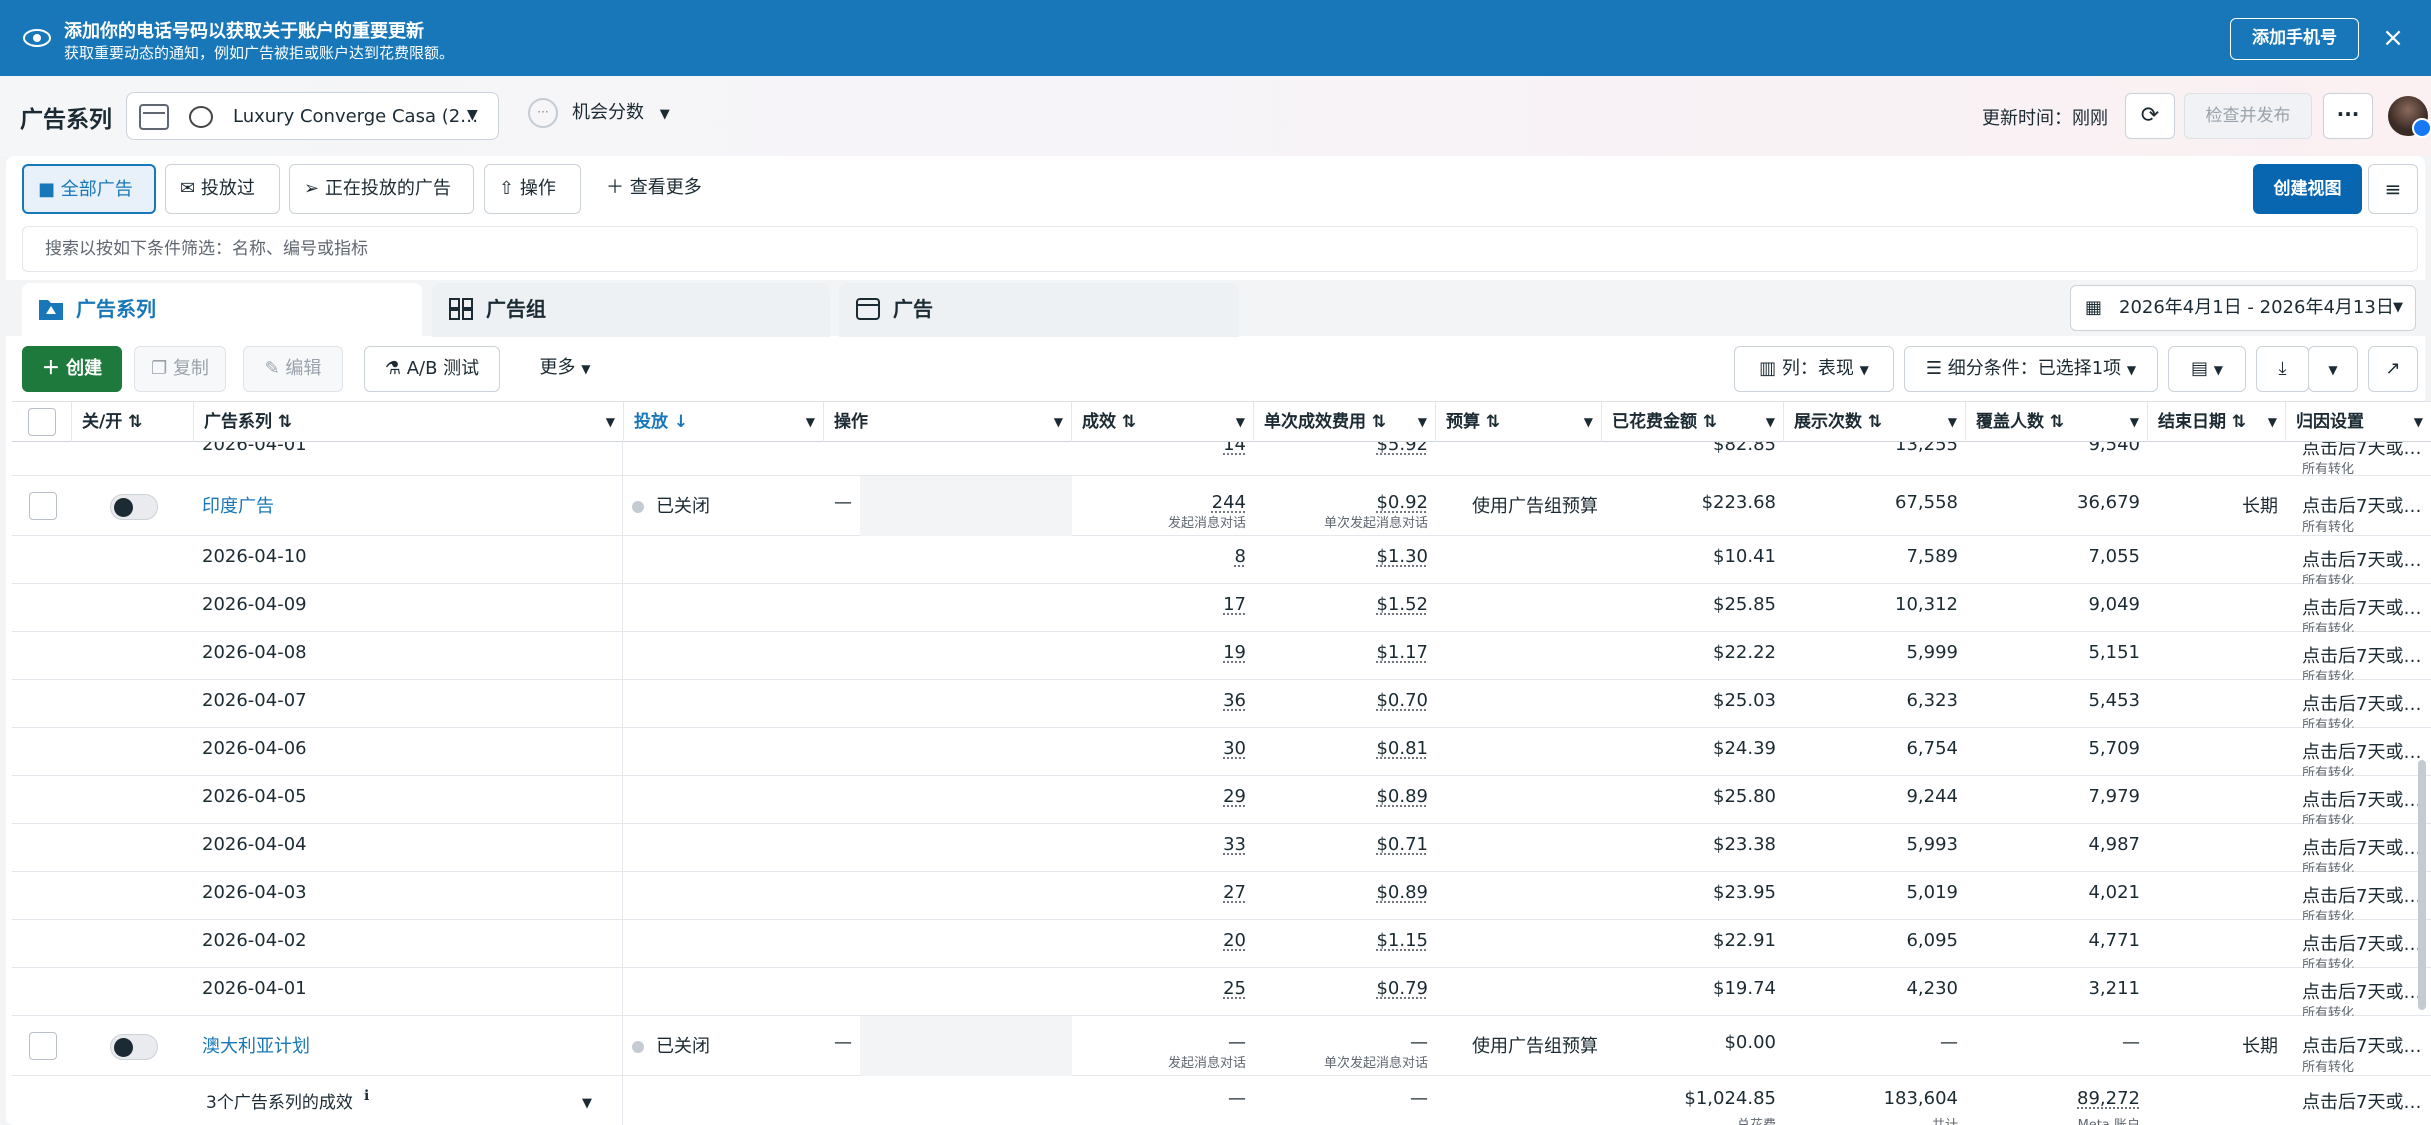 This screenshot has width=2431, height=1125. Describe the element at coordinates (2307, 189) in the screenshot. I see `create-view-button: 创建视图` at that location.